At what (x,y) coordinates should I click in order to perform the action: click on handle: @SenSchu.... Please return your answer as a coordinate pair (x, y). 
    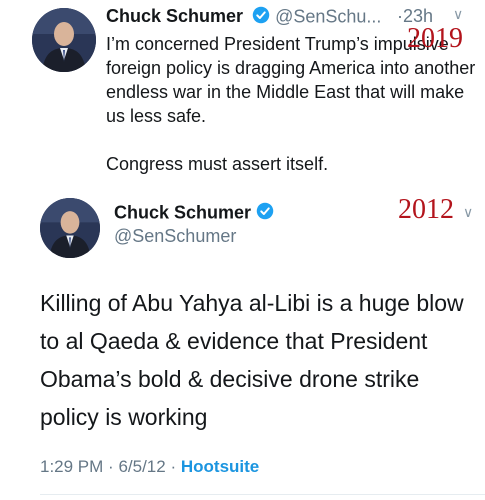
    Looking at the image, I should click on (328, 16).